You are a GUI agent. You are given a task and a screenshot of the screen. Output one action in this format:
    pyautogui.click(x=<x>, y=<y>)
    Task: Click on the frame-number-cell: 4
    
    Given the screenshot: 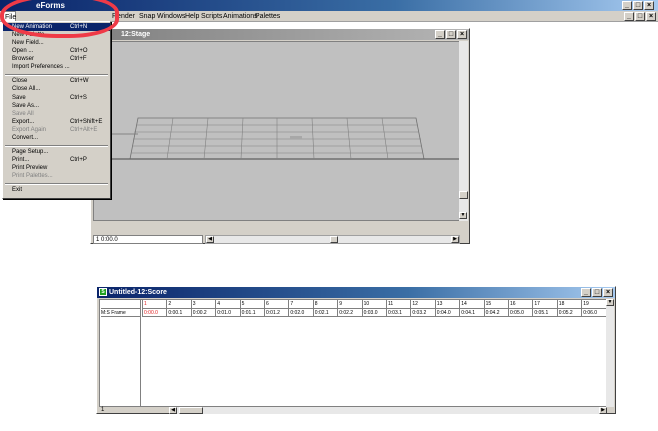 What is the action you would take?
    pyautogui.click(x=227, y=304)
    